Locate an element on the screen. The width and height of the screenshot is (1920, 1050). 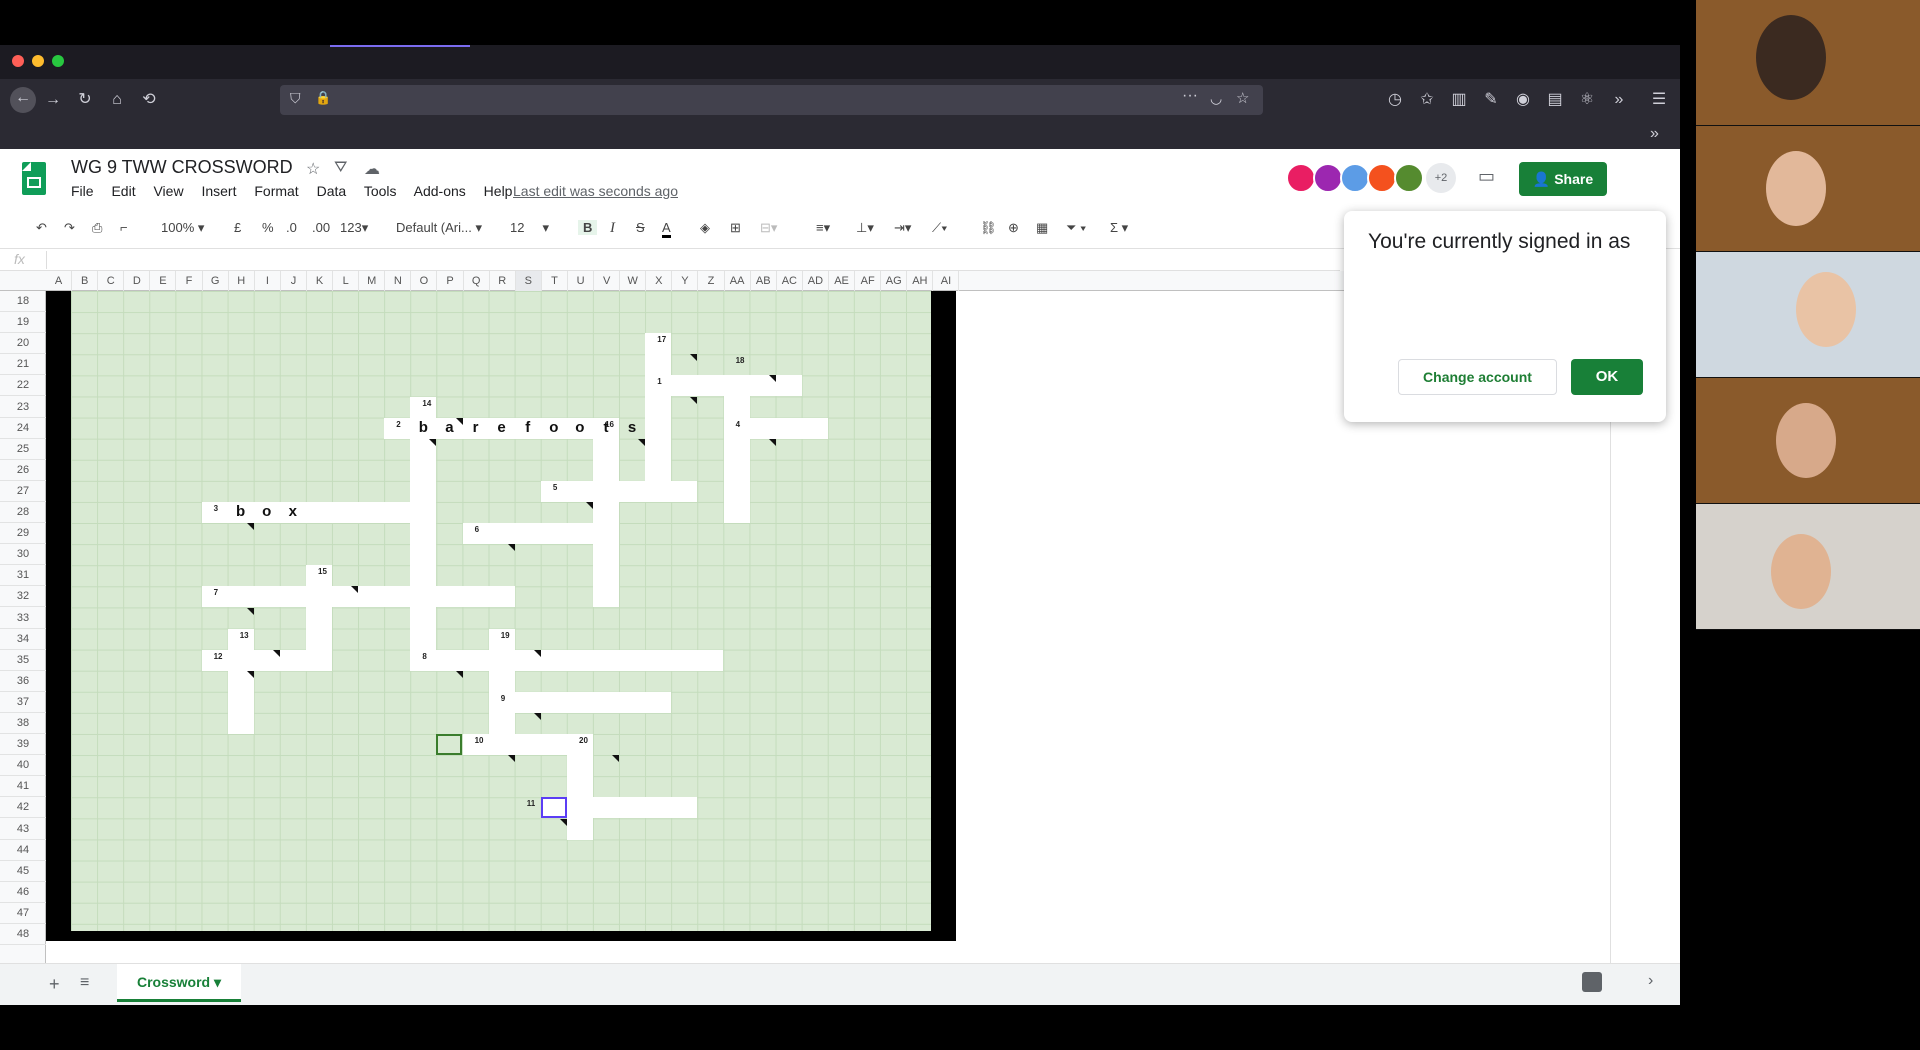
ok-button: OK is located at coordinates (1607, 377).